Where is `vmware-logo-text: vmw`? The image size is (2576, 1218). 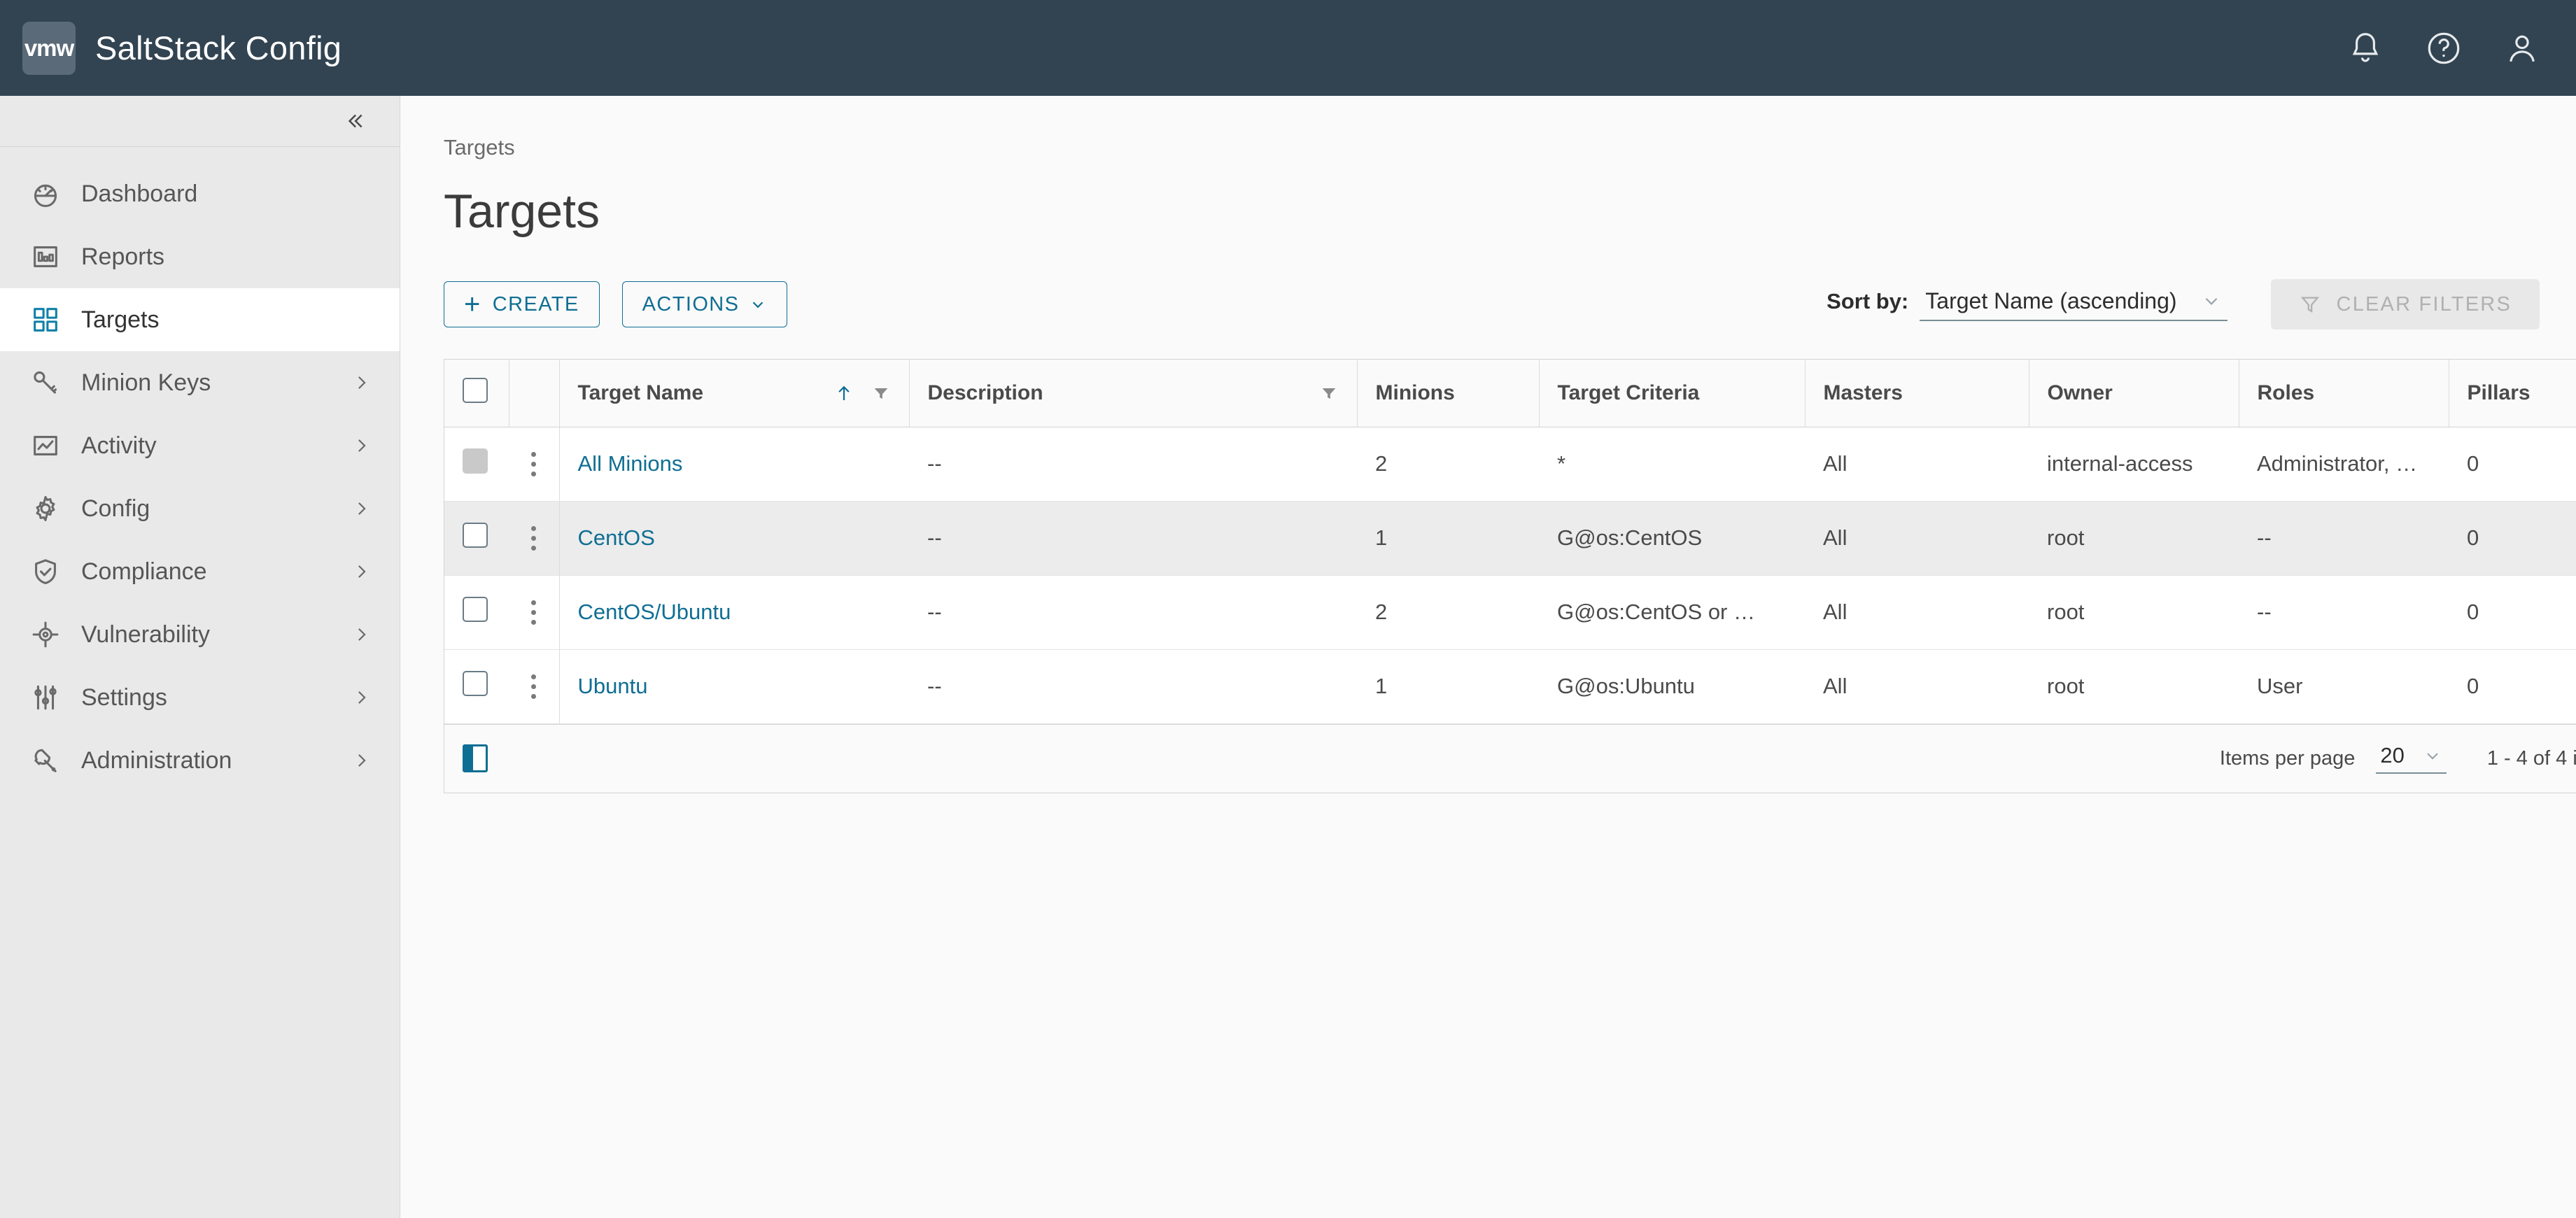 vmware-logo-text: vmw is located at coordinates (49, 47).